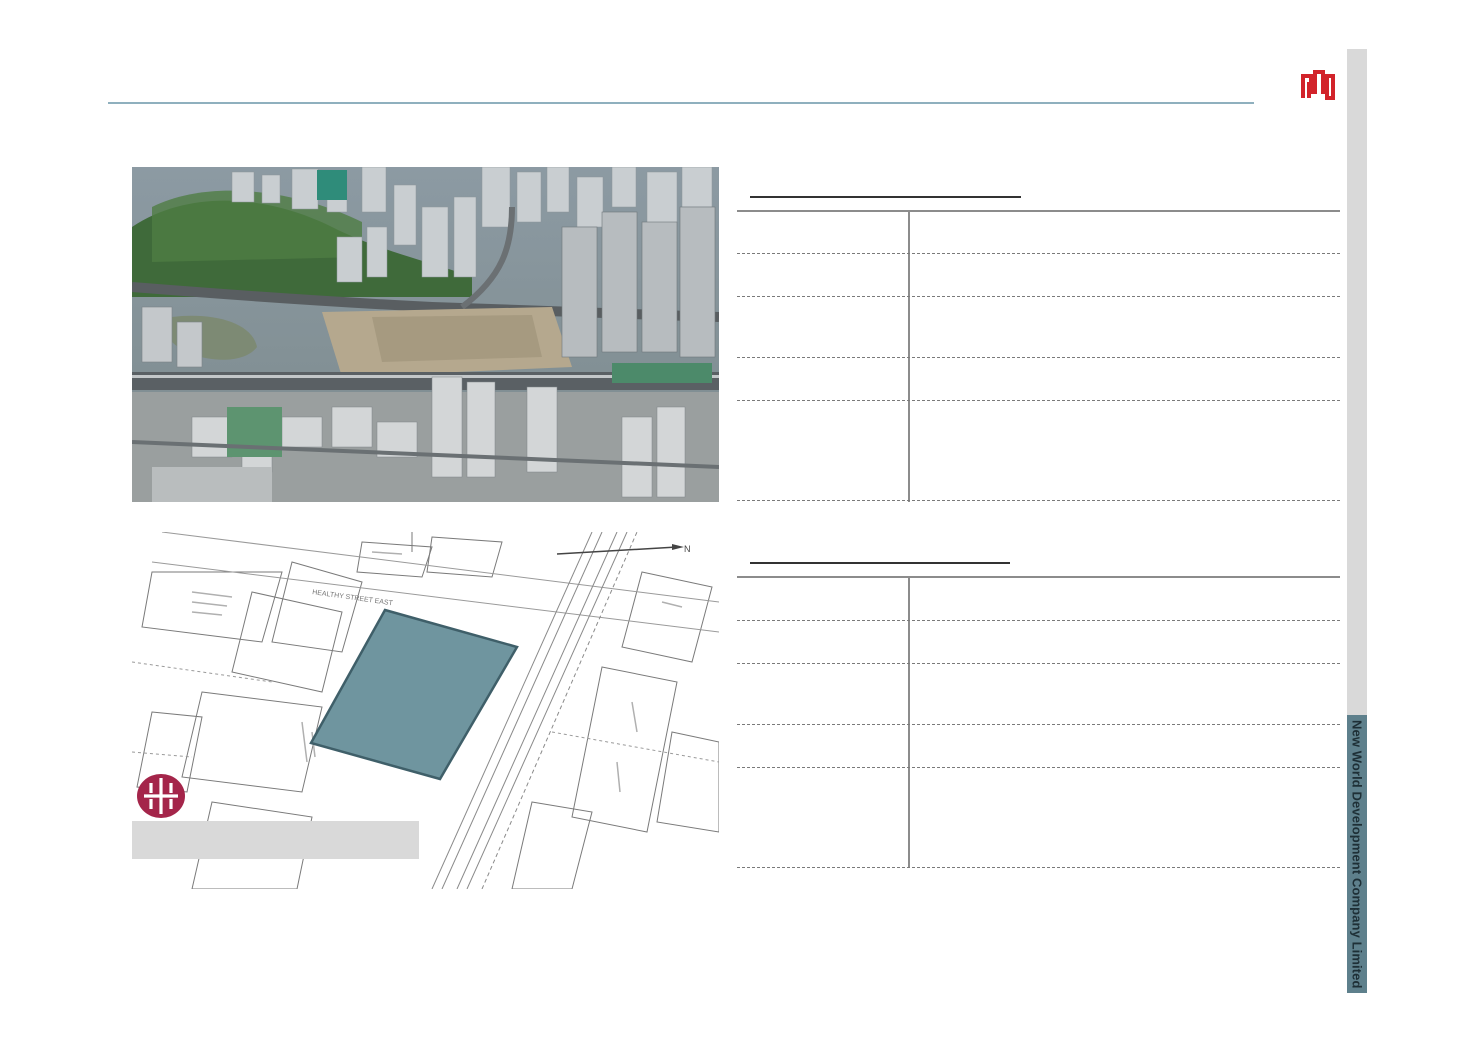 The width and height of the screenshot is (1473, 1040). I want to click on header-rule, so click(681, 103).